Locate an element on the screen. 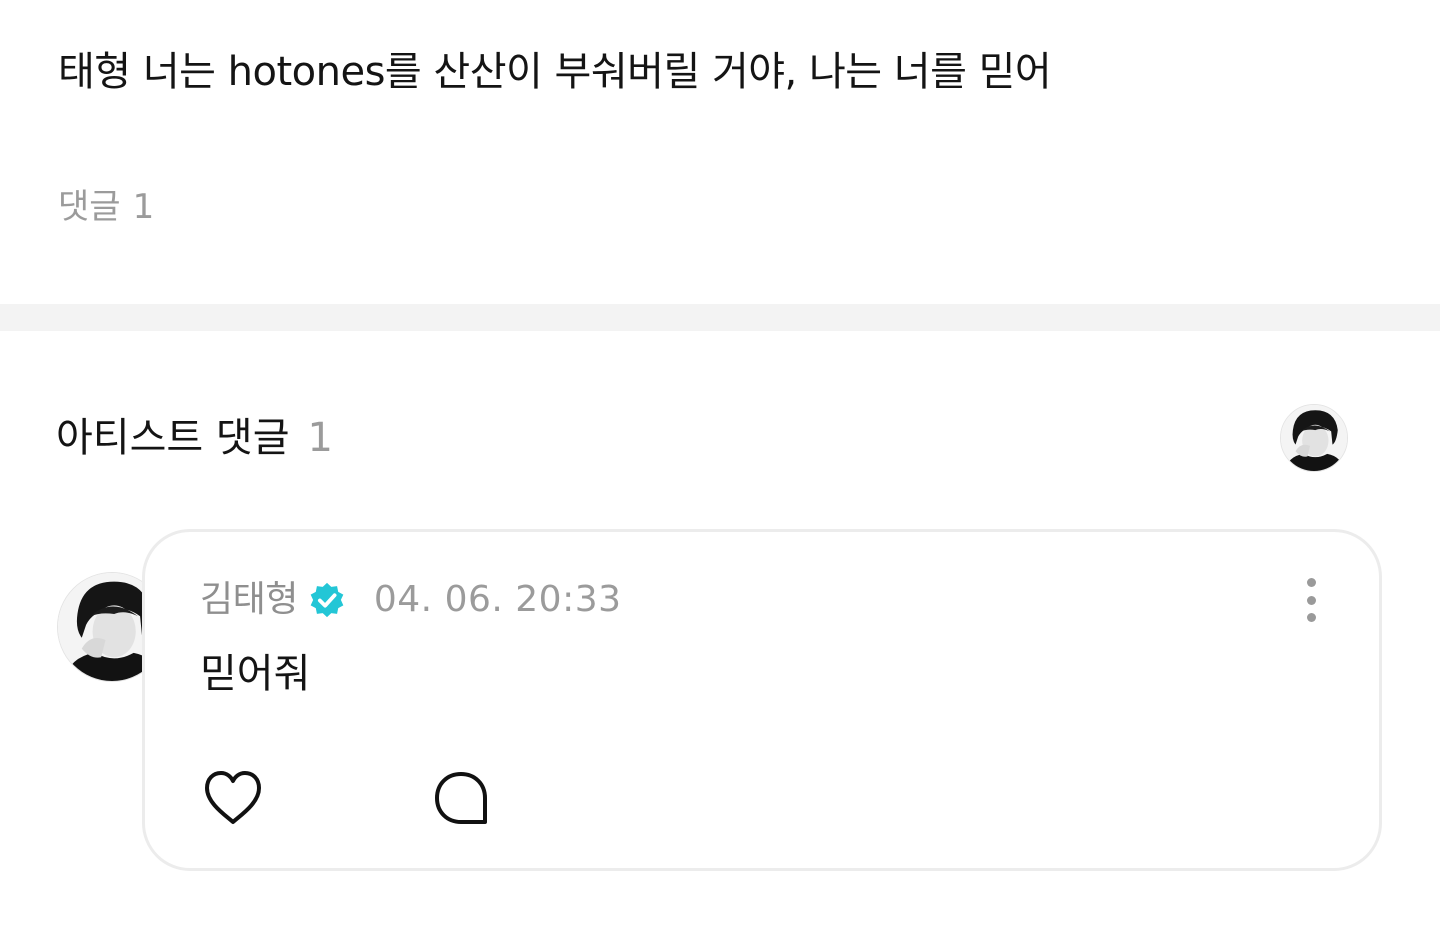  artist-avatar is located at coordinates (1314, 438).